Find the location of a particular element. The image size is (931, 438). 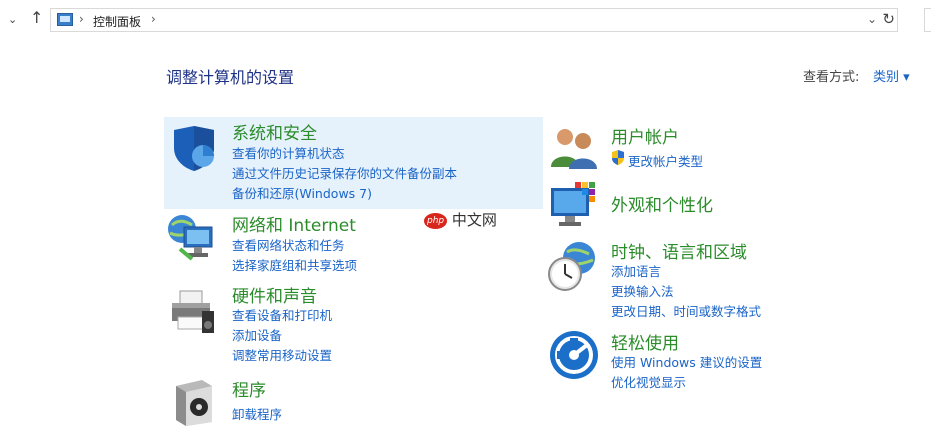

link-change-date-time-format: 更改日期、时间或数字格式 is located at coordinates (686, 310).